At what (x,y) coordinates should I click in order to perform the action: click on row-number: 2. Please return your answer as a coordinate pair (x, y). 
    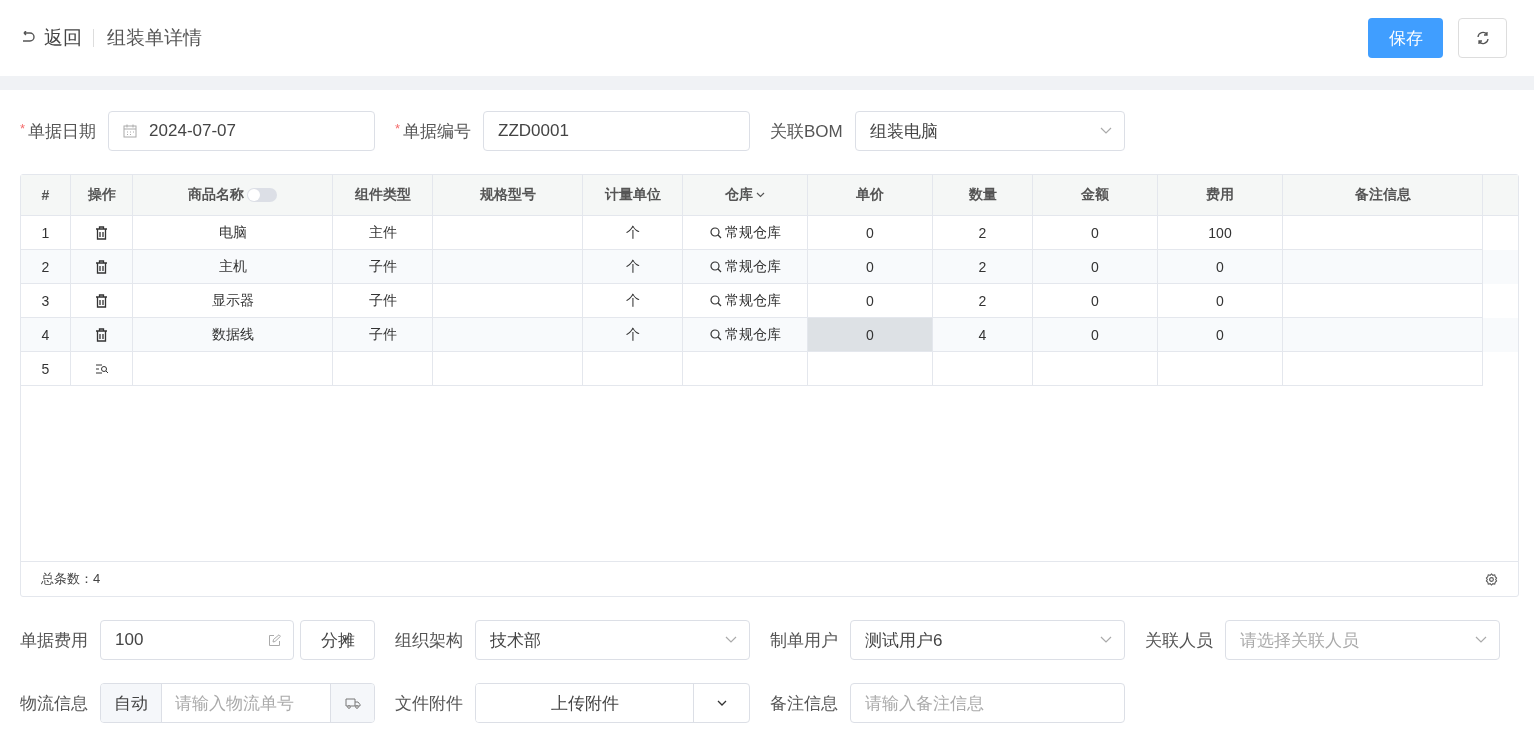
    Looking at the image, I should click on (46, 267).